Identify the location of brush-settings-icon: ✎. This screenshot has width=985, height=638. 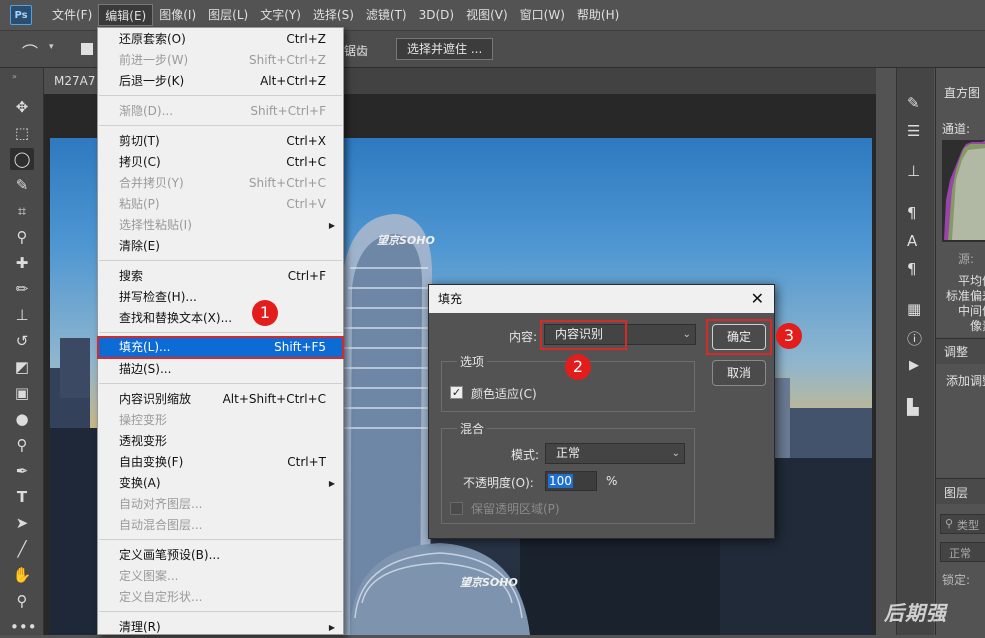
(913, 103).